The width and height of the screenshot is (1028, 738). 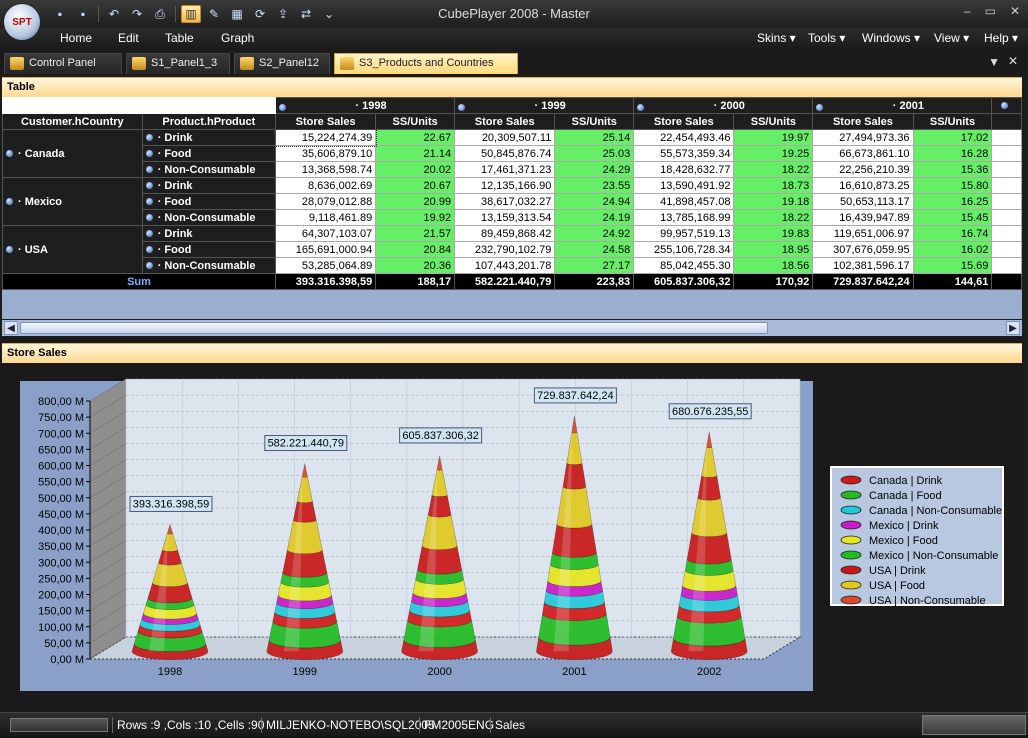 What do you see at coordinates (1013, 328) in the screenshot?
I see `scroll-right-icon: ▶` at bounding box center [1013, 328].